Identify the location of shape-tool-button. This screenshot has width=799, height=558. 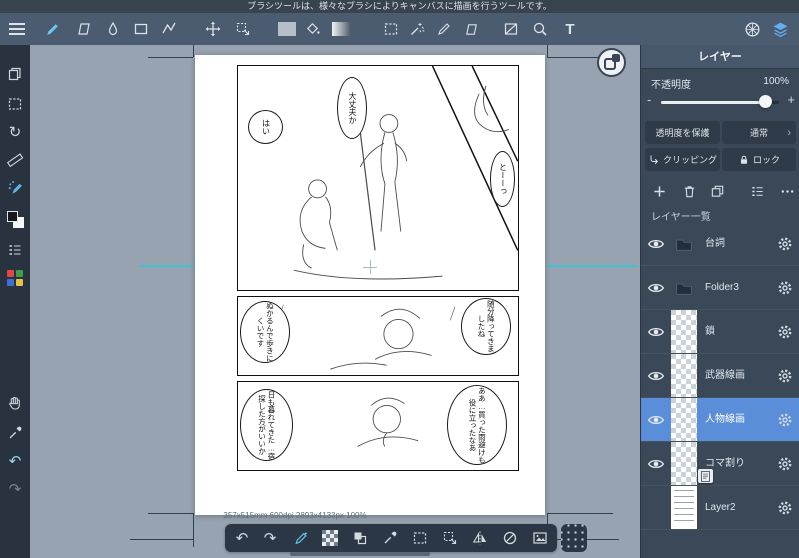
(141, 29).